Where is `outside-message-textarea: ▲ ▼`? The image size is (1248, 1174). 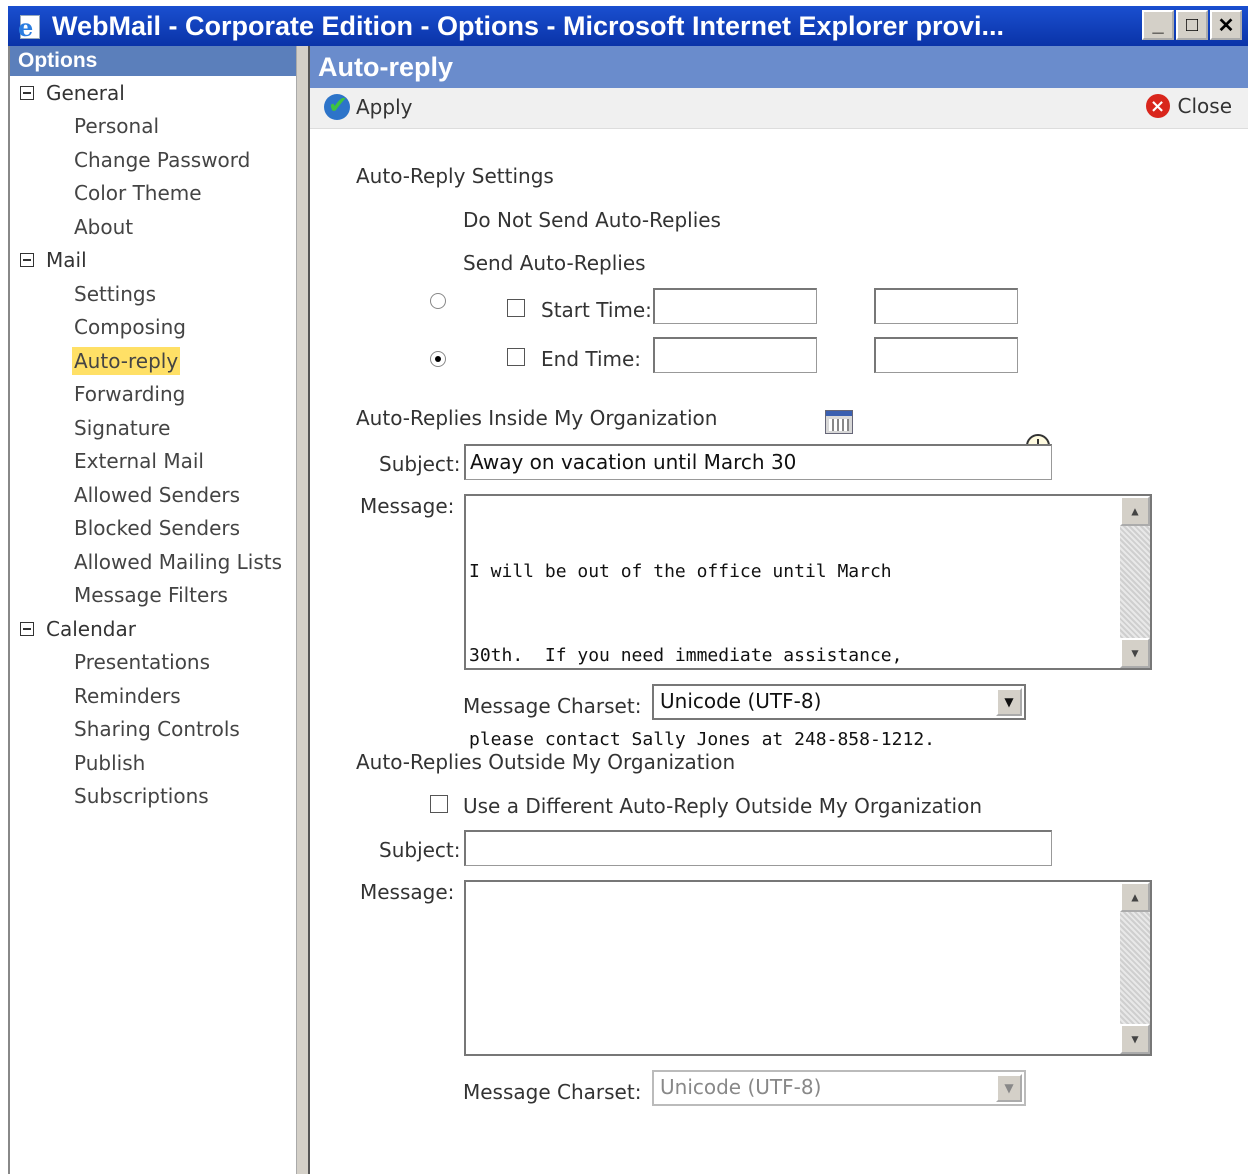 outside-message-textarea: ▲ ▼ is located at coordinates (808, 968).